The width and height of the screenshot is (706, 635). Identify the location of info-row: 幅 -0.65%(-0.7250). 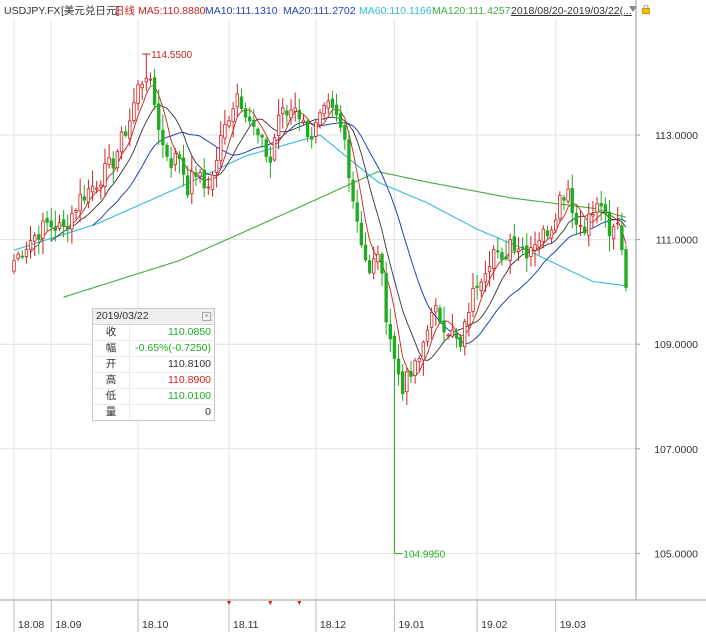
(153, 348).